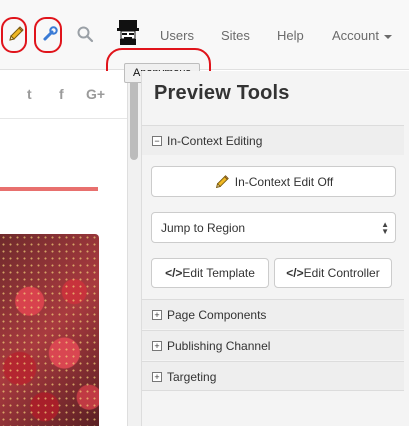 The height and width of the screenshot is (426, 409). What do you see at coordinates (215, 141) in the screenshot?
I see `section-label: In-Context Editing` at bounding box center [215, 141].